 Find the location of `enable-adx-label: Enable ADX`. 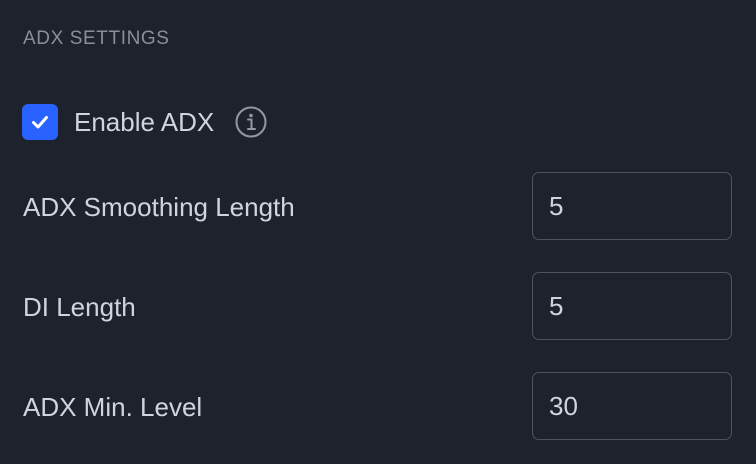

enable-adx-label: Enable ADX is located at coordinates (144, 122).